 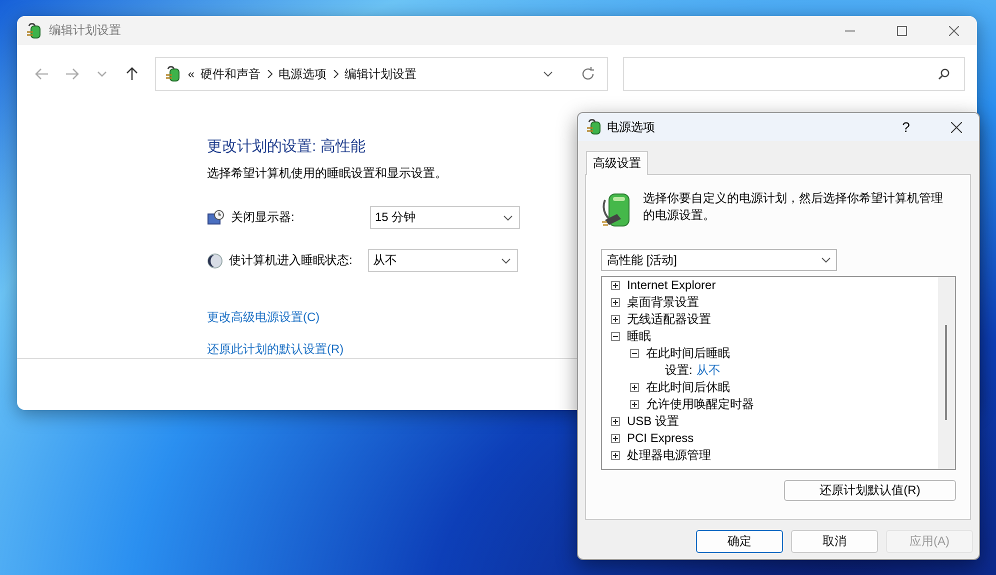 I want to click on refresh-icon, so click(x=588, y=74).